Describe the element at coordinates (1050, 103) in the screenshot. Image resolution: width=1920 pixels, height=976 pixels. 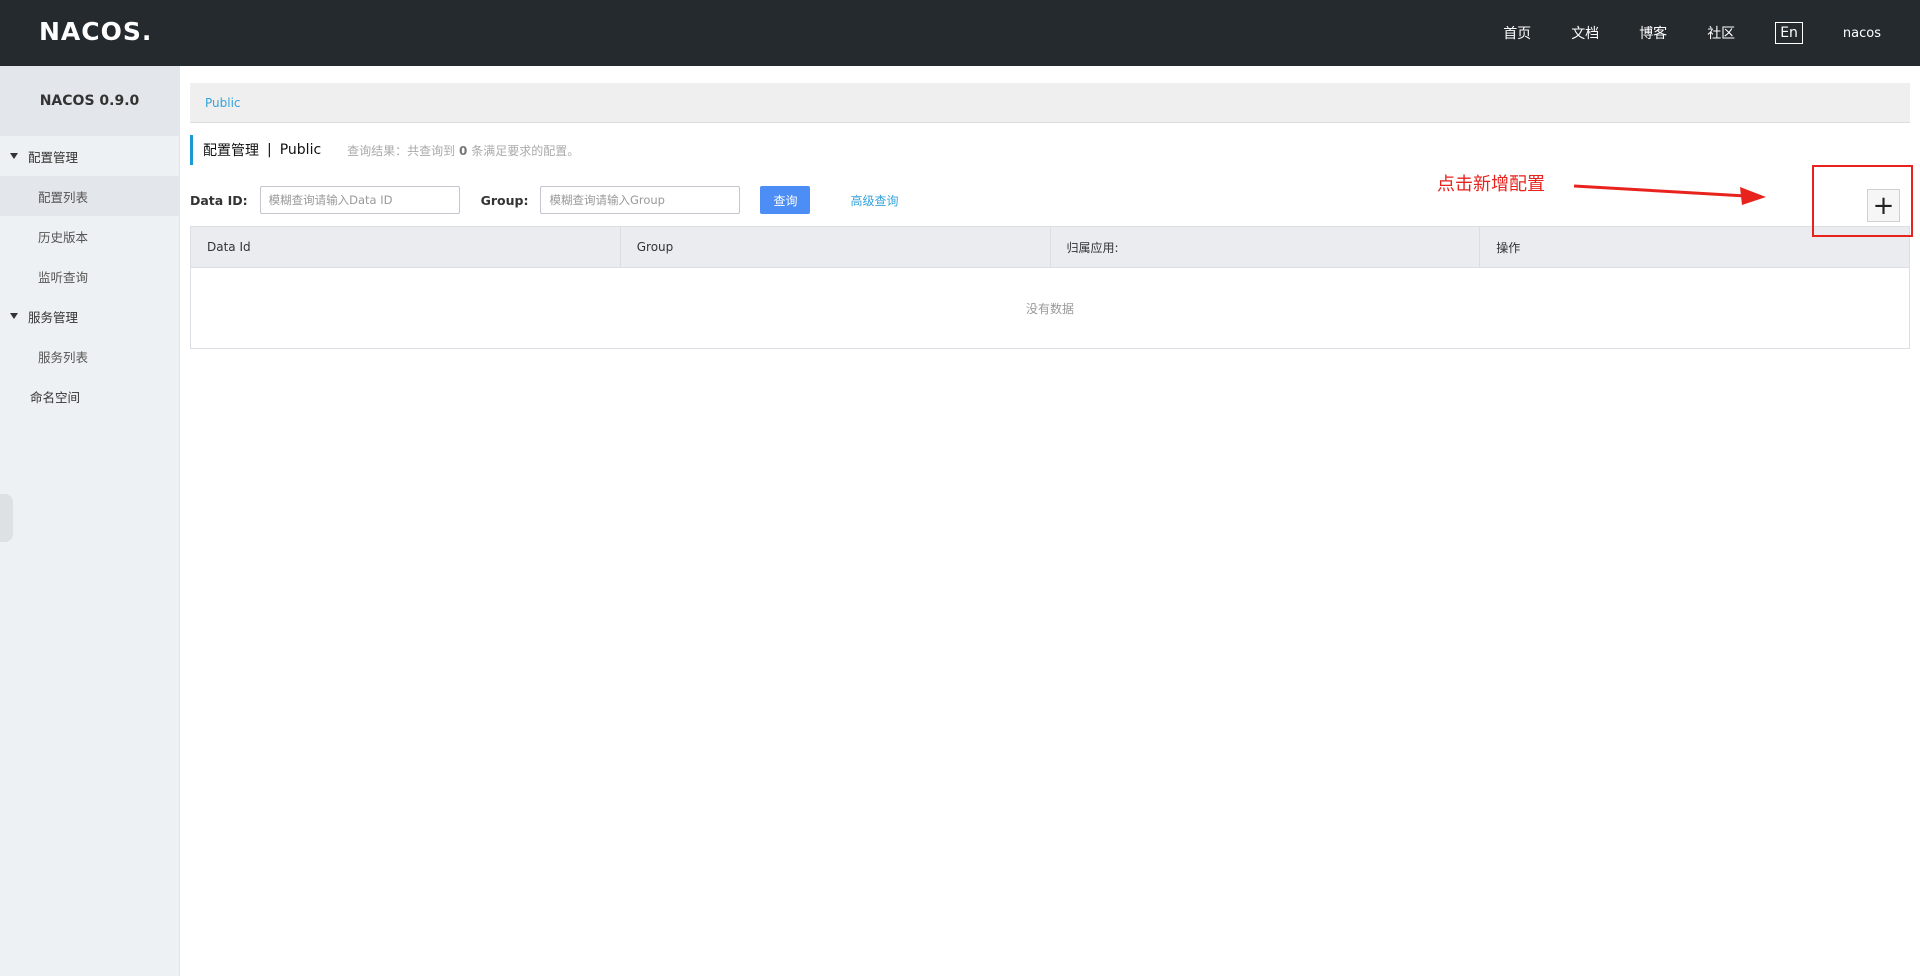
I see `breadcrumb: Public` at that location.